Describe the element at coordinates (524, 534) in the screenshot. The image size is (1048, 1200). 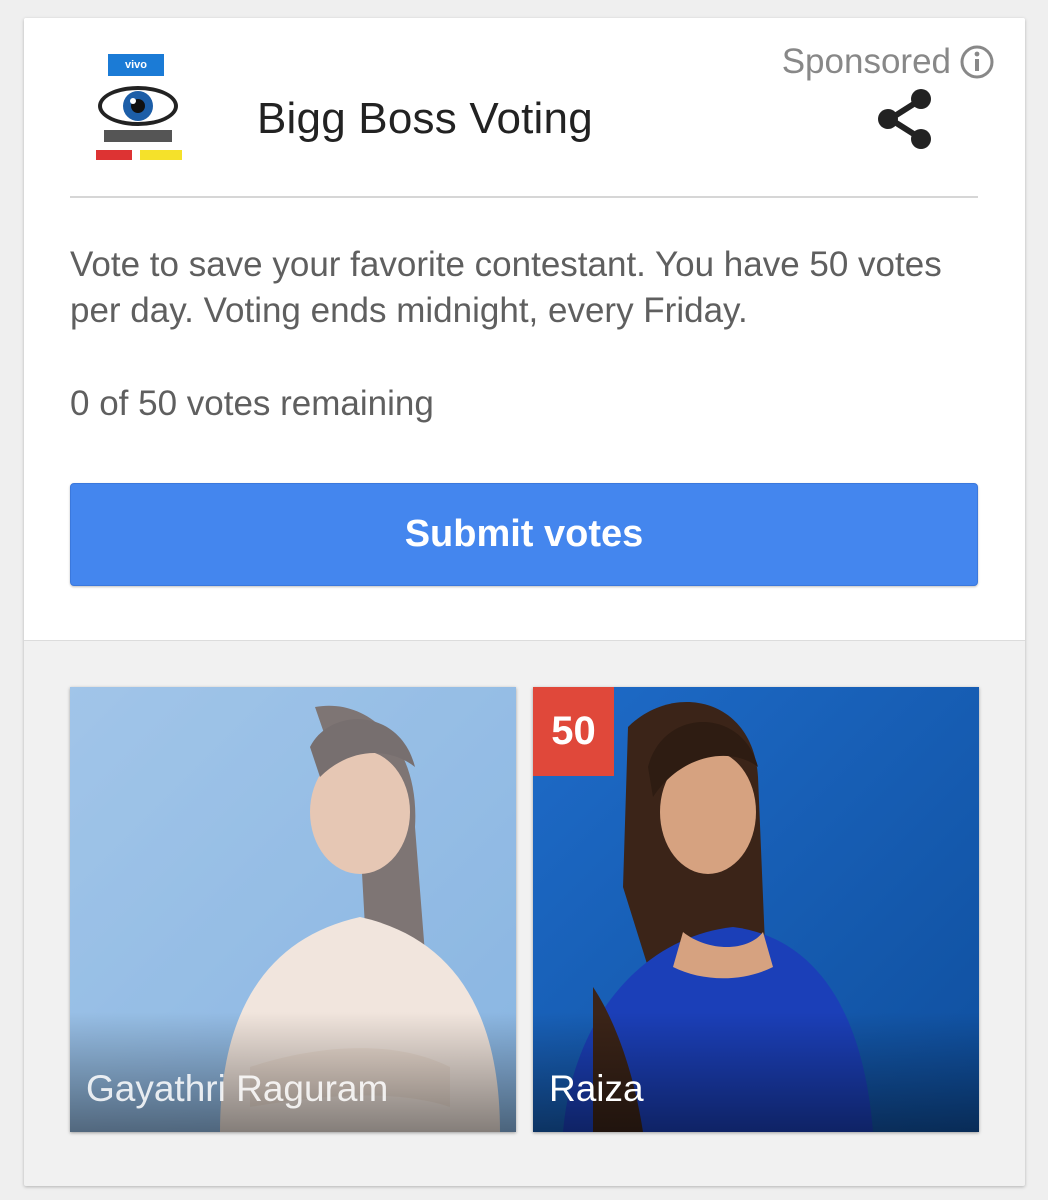
I see `submit-votes-button: Submit votes` at that location.